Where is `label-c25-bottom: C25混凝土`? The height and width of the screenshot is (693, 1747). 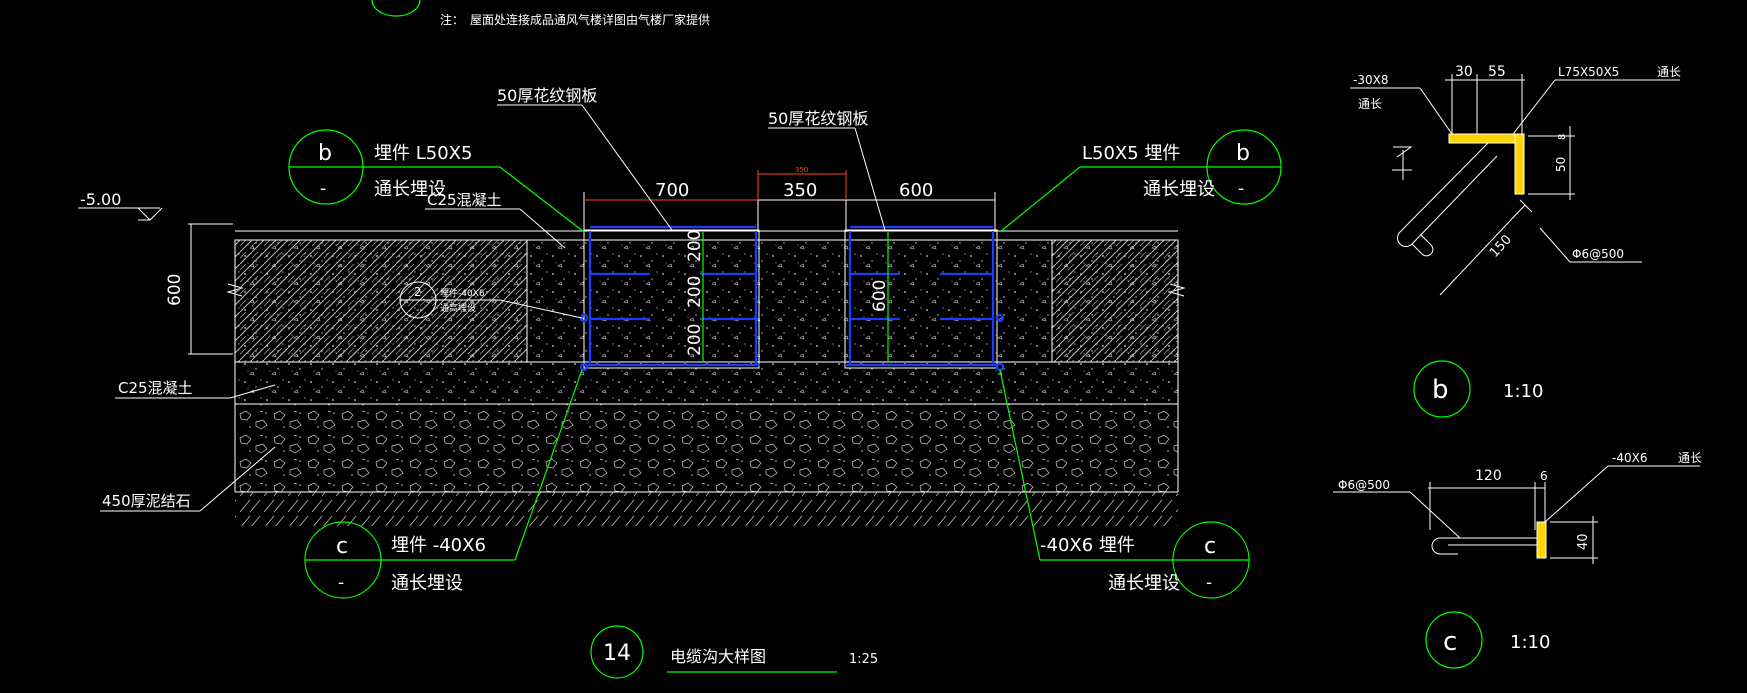 label-c25-bottom: C25混凝土 is located at coordinates (155, 388).